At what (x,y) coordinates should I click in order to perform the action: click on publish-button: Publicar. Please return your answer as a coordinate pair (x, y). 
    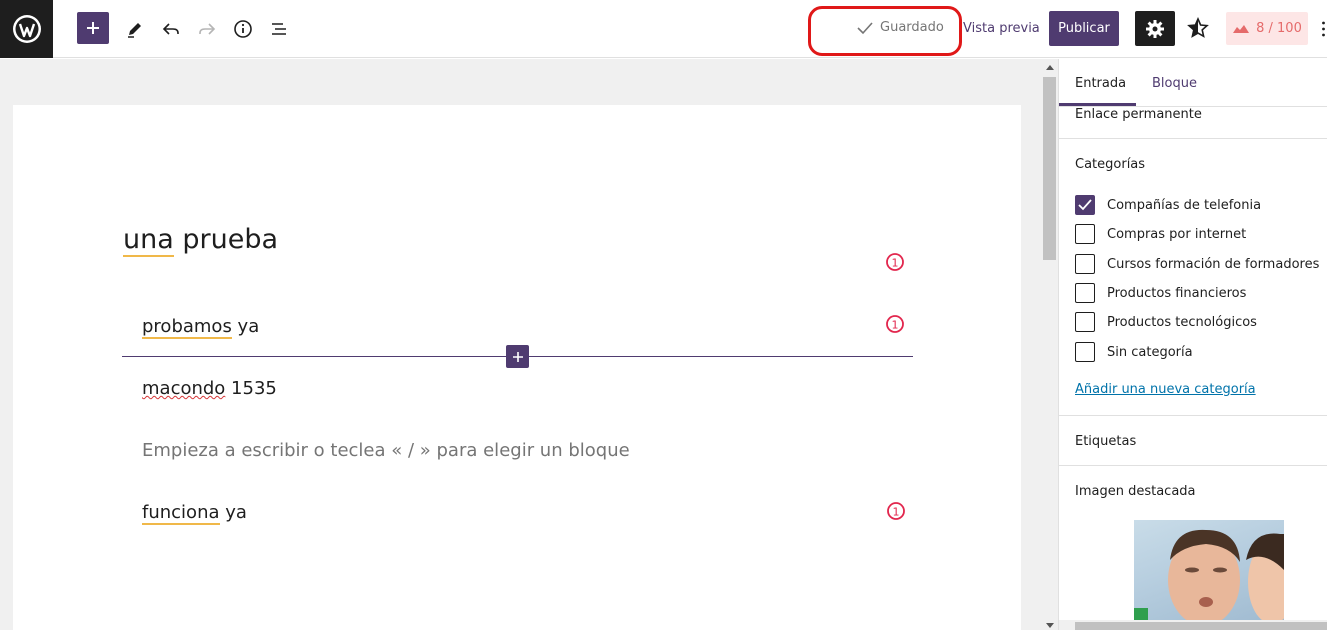
    Looking at the image, I should click on (1084, 28).